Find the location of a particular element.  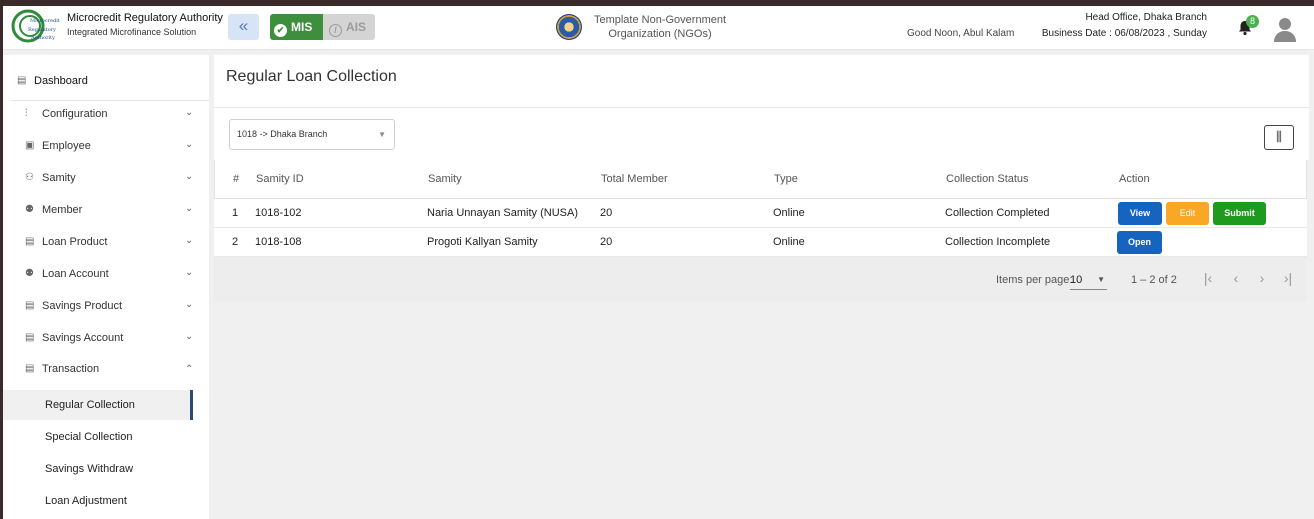

submit-button: Submit is located at coordinates (1239, 213).